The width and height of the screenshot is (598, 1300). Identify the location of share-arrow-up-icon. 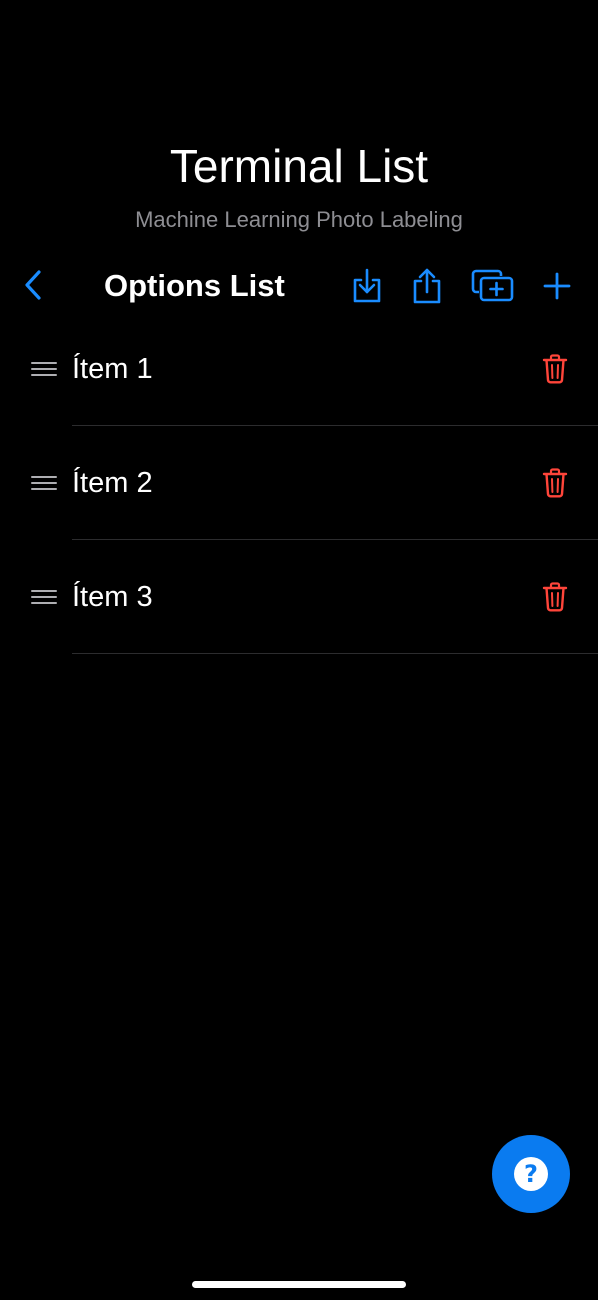
(427, 286).